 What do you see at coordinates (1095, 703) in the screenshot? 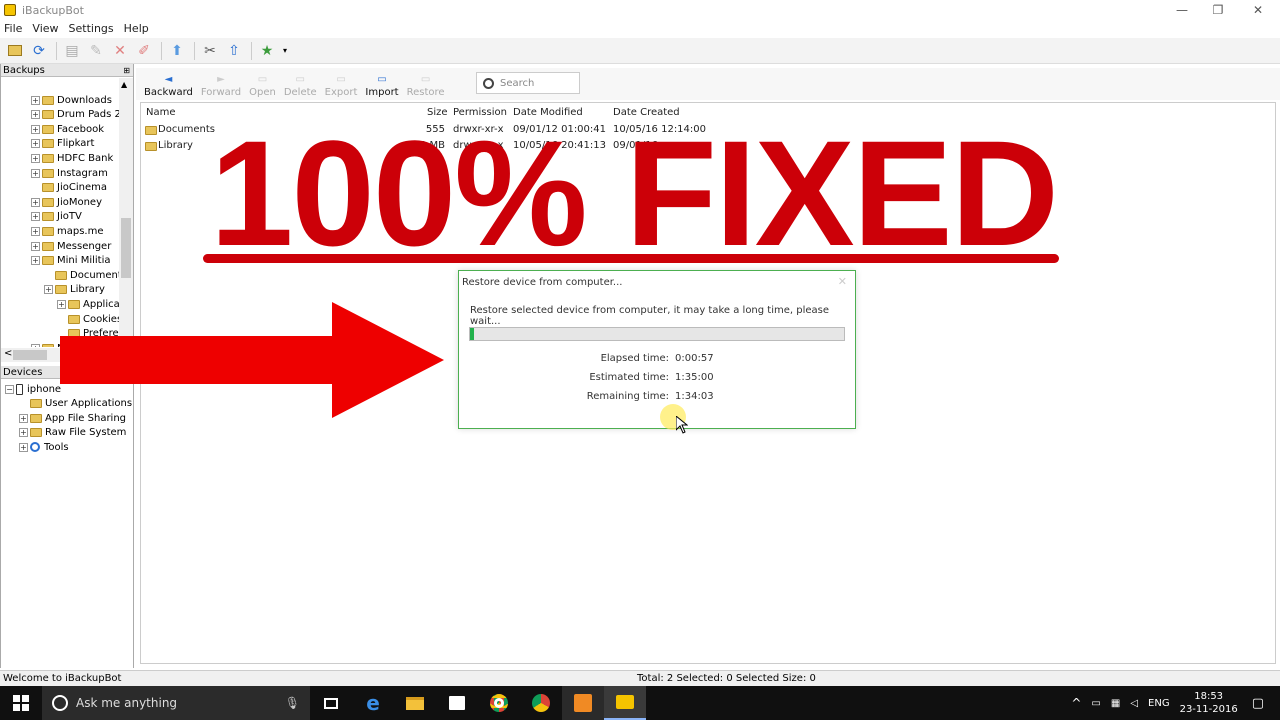
I see `battery-icon: ▭` at bounding box center [1095, 703].